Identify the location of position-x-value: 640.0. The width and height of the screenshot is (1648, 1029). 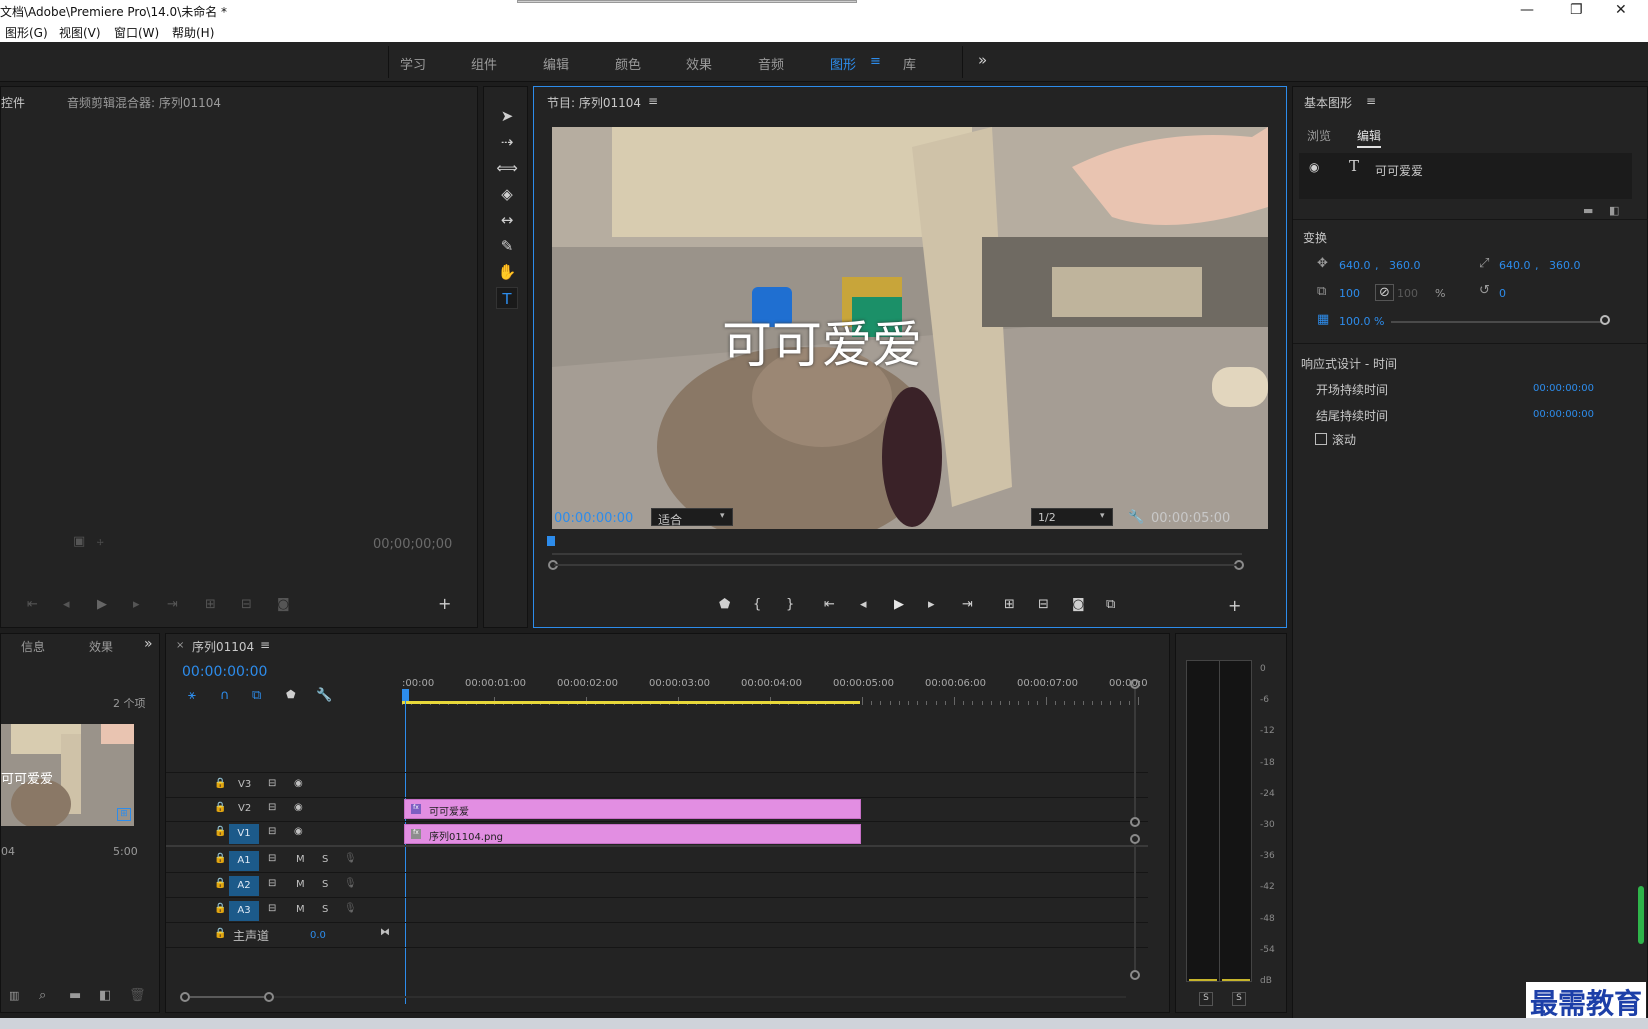
(1355, 265).